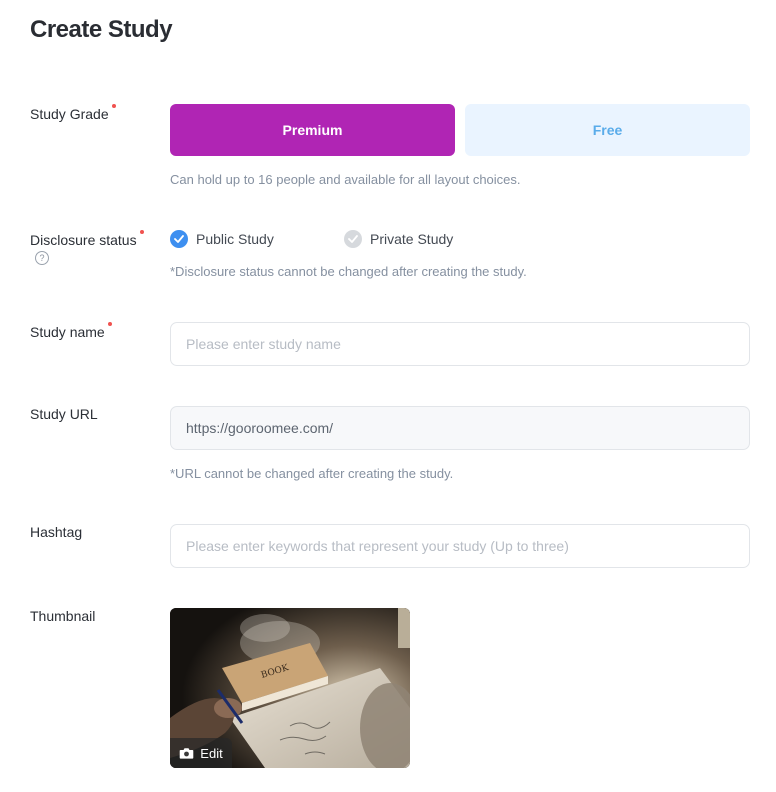  I want to click on edit-thumbnail-button: Edit, so click(201, 753).